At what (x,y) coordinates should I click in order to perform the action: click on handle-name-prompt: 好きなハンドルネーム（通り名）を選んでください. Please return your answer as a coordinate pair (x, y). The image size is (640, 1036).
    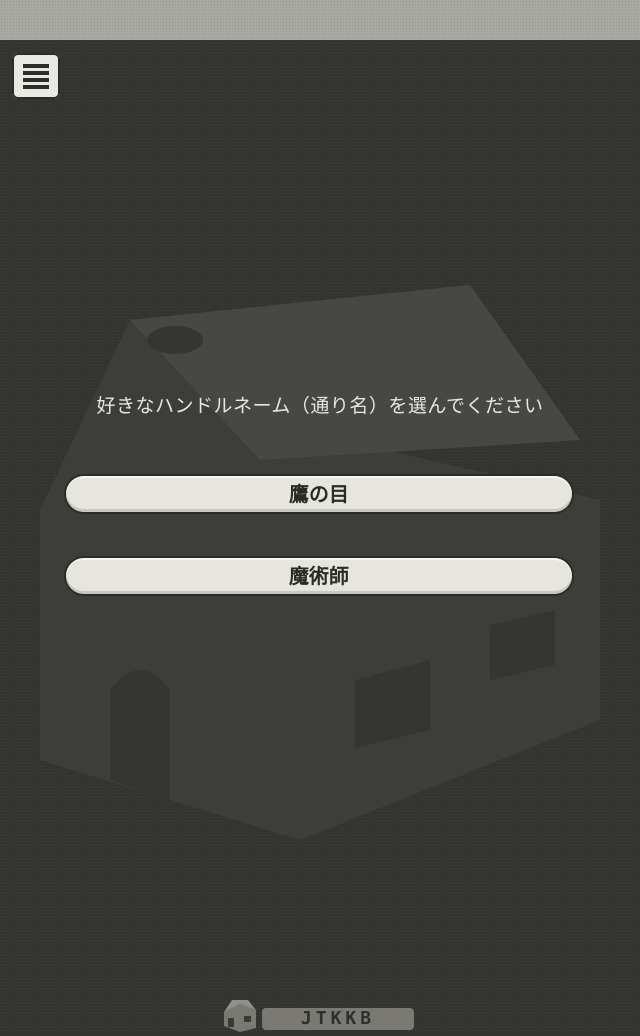
    Looking at the image, I should click on (320, 406).